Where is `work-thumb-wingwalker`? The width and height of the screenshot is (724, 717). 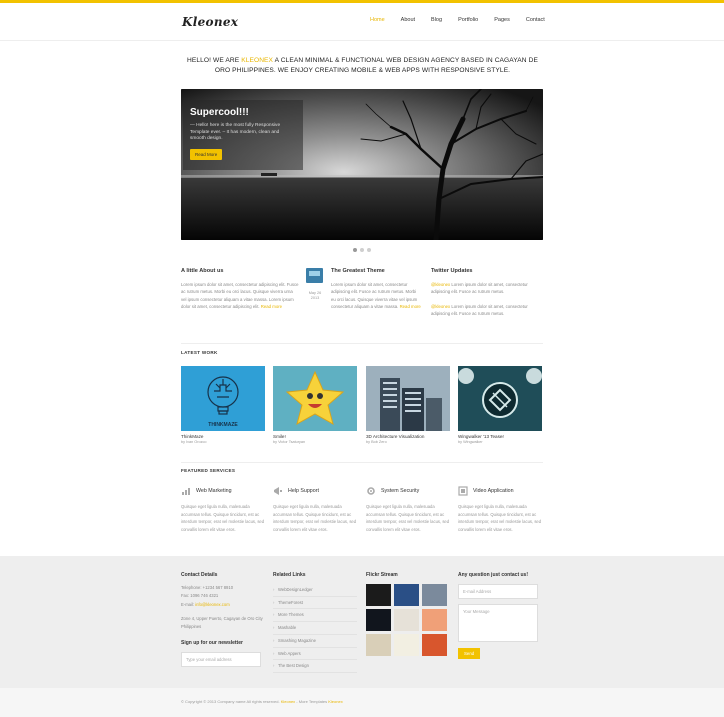
work-thumb-wingwalker is located at coordinates (500, 398).